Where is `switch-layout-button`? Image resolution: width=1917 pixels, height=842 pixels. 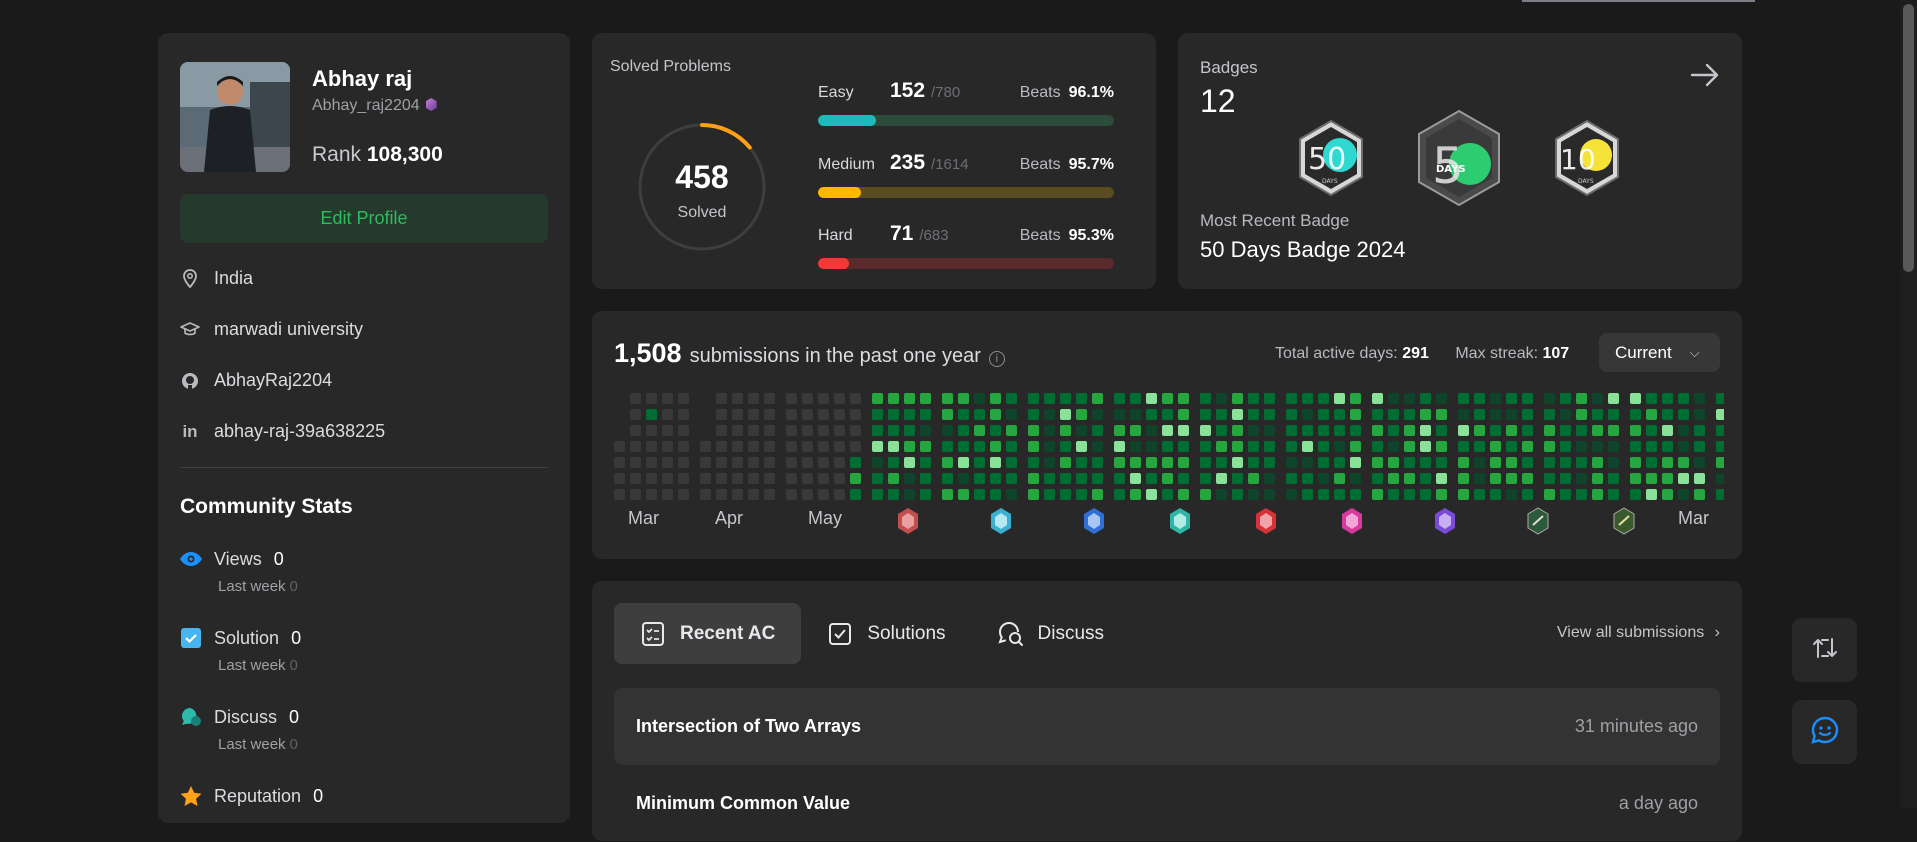 switch-layout-button is located at coordinates (1824, 650).